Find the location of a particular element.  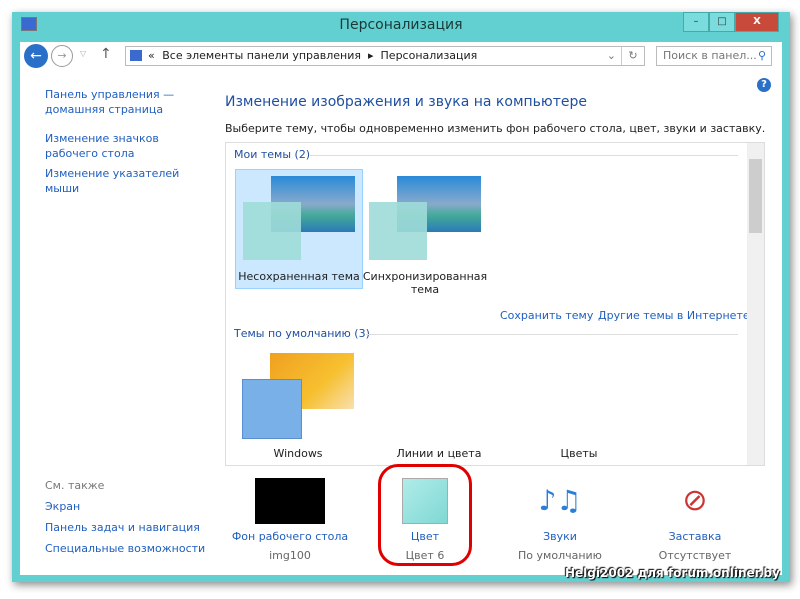

up-button: ↑ is located at coordinates (106, 54).